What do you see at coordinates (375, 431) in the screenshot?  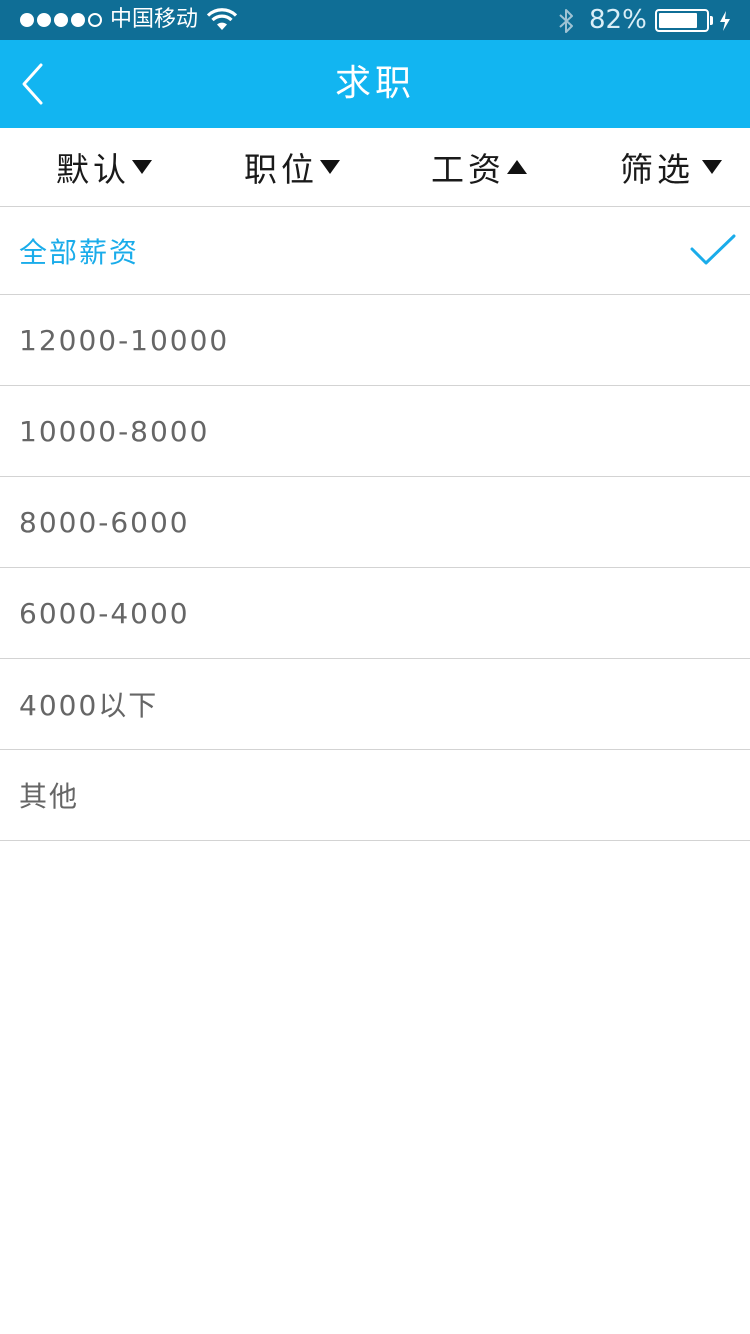 I see `salary-option-row: 10000-8000` at bounding box center [375, 431].